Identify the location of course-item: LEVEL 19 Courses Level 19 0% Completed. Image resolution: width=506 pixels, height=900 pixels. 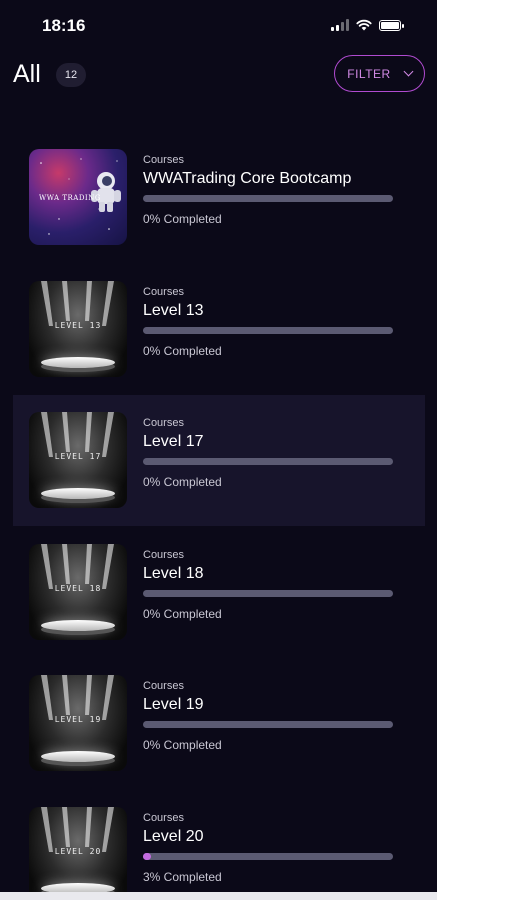
(218, 724).